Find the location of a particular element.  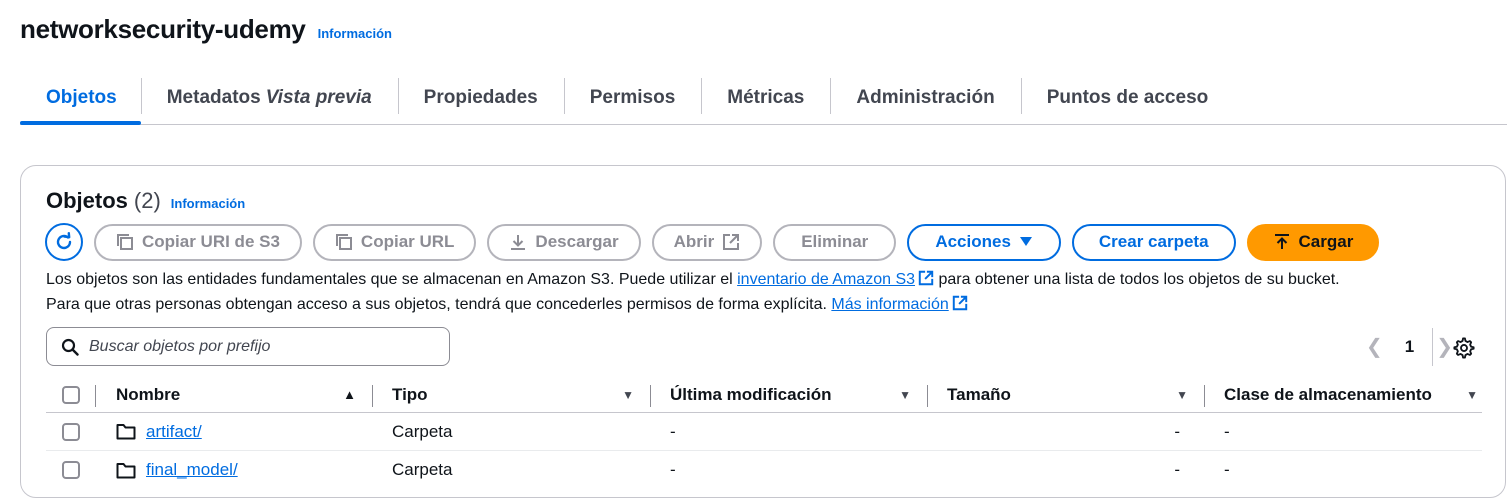

row-name-cell: artifact/ is located at coordinates (234, 431).